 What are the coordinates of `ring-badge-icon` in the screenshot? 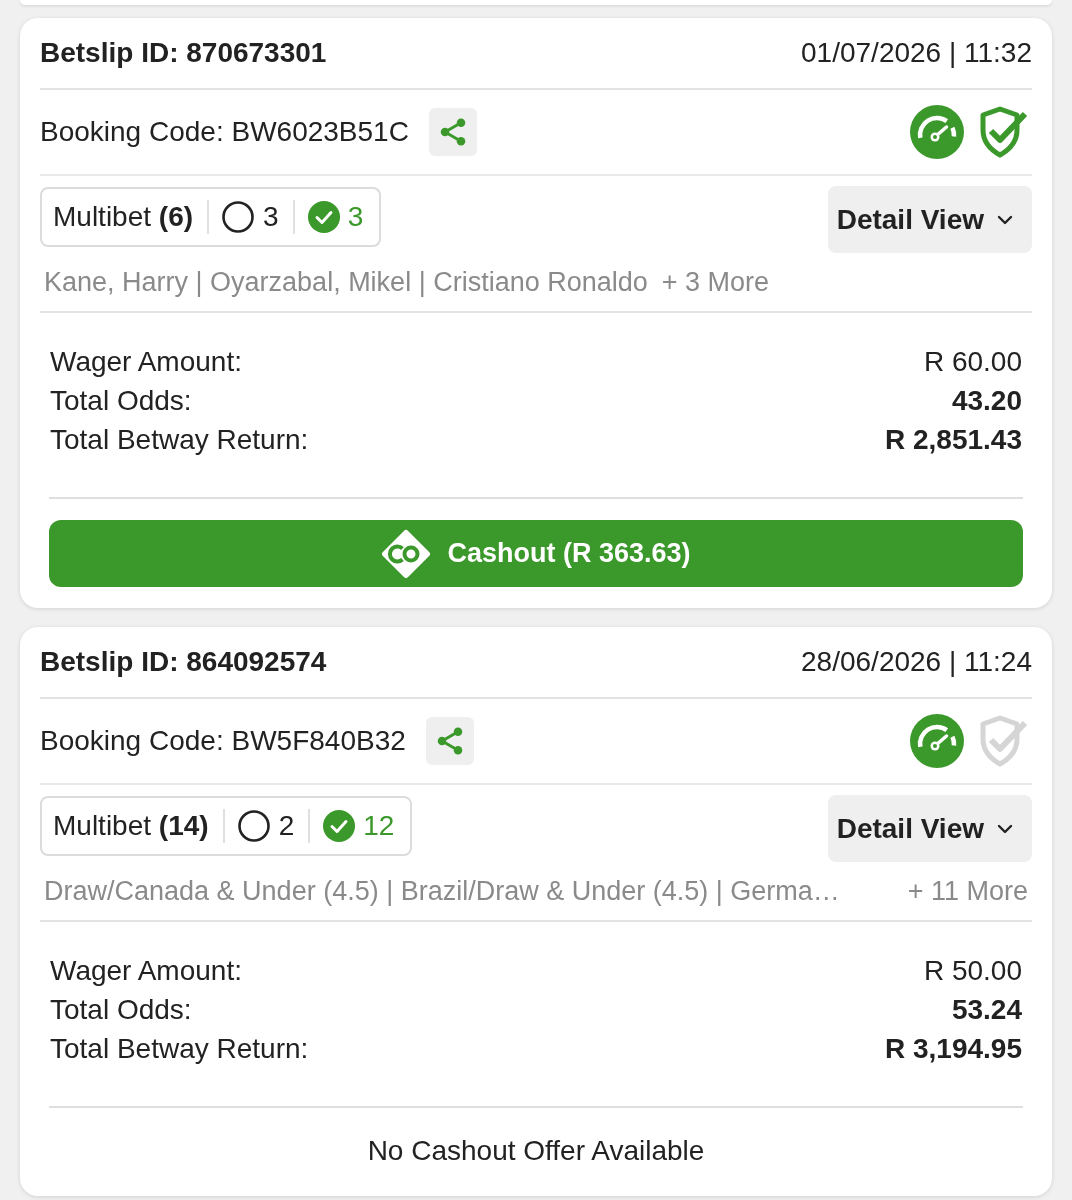 It's located at (406, 553).